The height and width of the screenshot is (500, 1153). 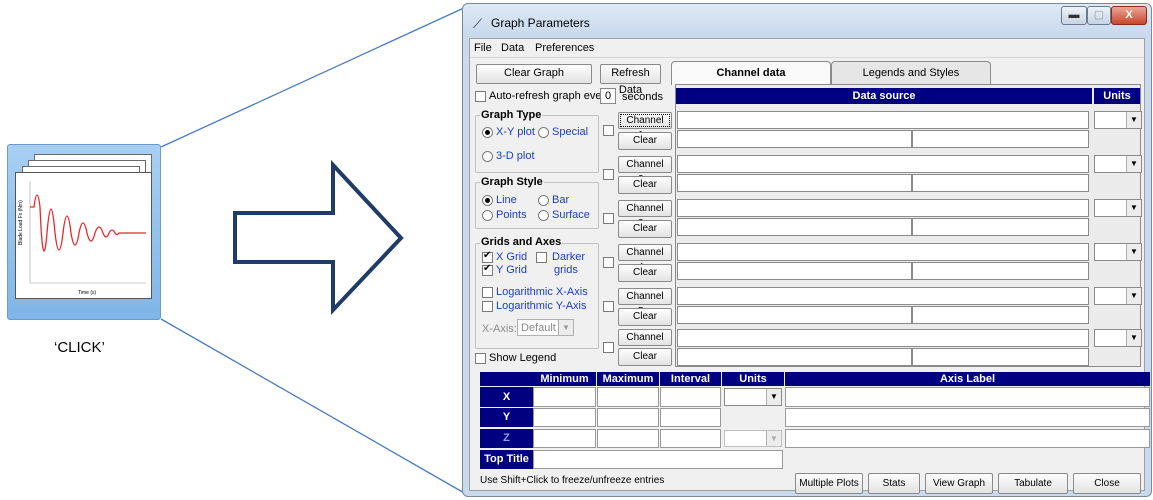 What do you see at coordinates (1033, 483) in the screenshot?
I see `tabulate-button: Tabulate` at bounding box center [1033, 483].